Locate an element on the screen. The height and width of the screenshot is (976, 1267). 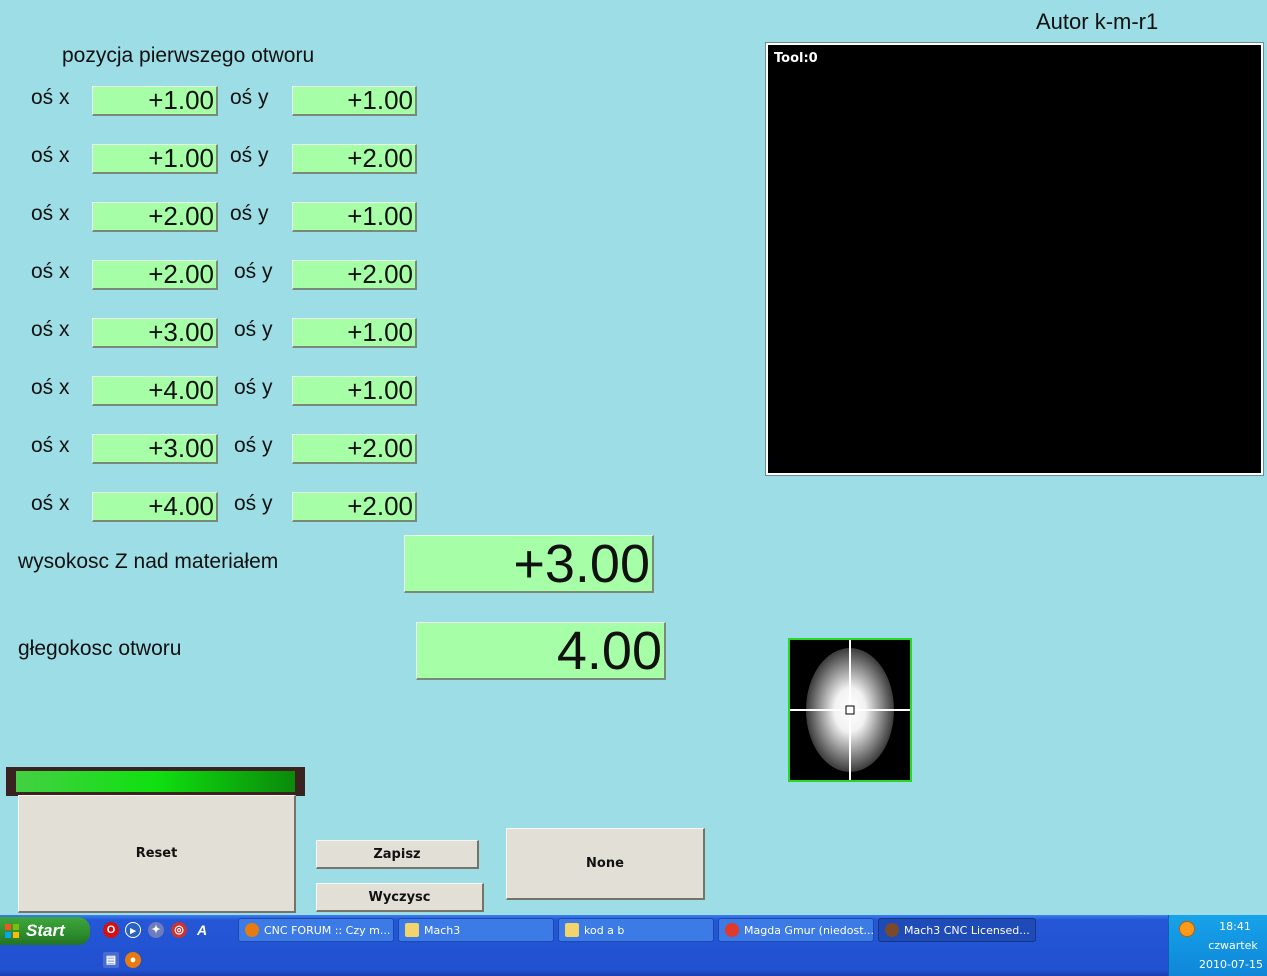
hole-depth-label: głegokosc otworu is located at coordinates (100, 648).